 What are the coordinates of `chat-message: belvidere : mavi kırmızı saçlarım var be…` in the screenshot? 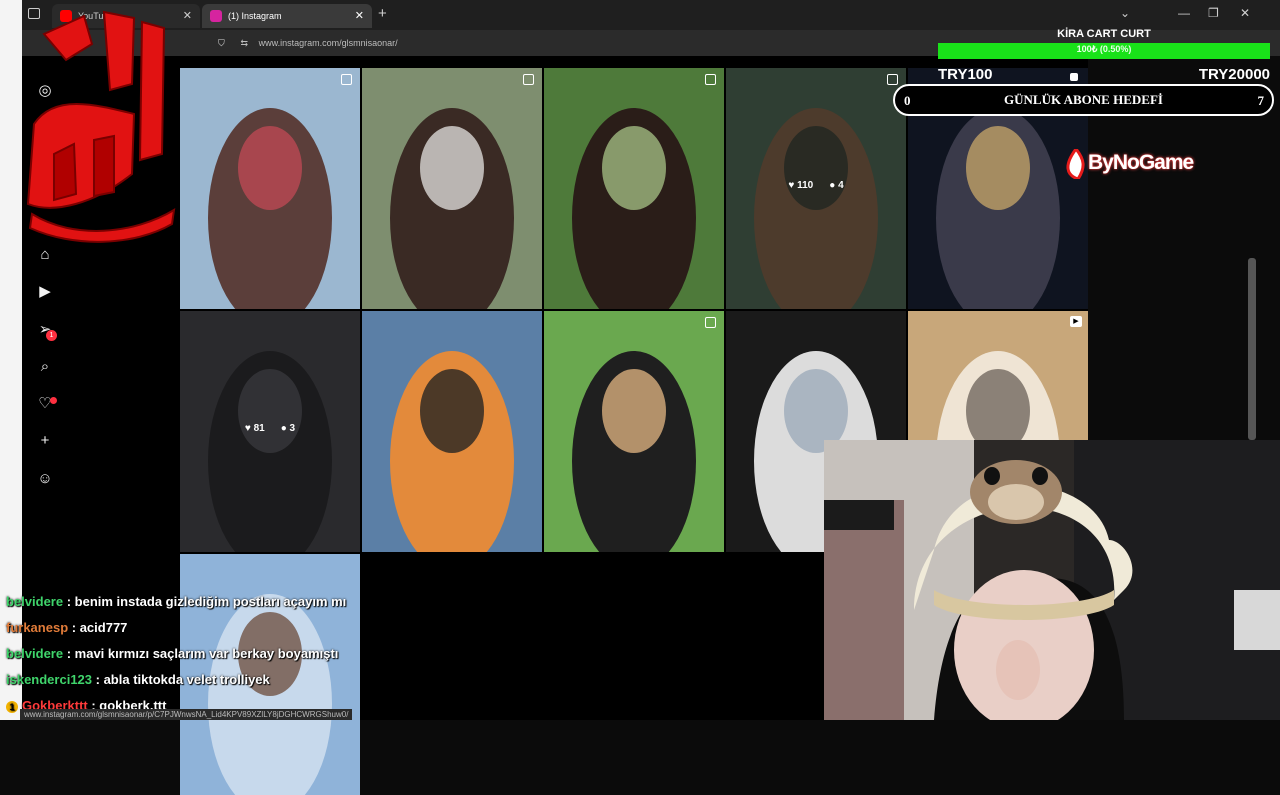 It's located at (172, 653).